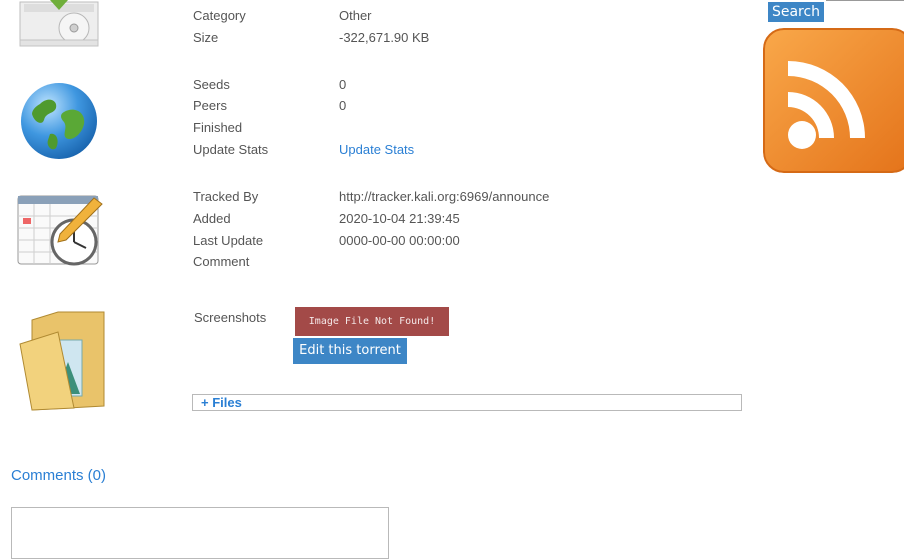 The width and height of the screenshot is (904, 559). I want to click on image-not-found-badge: Image File Not Found!, so click(372, 321).